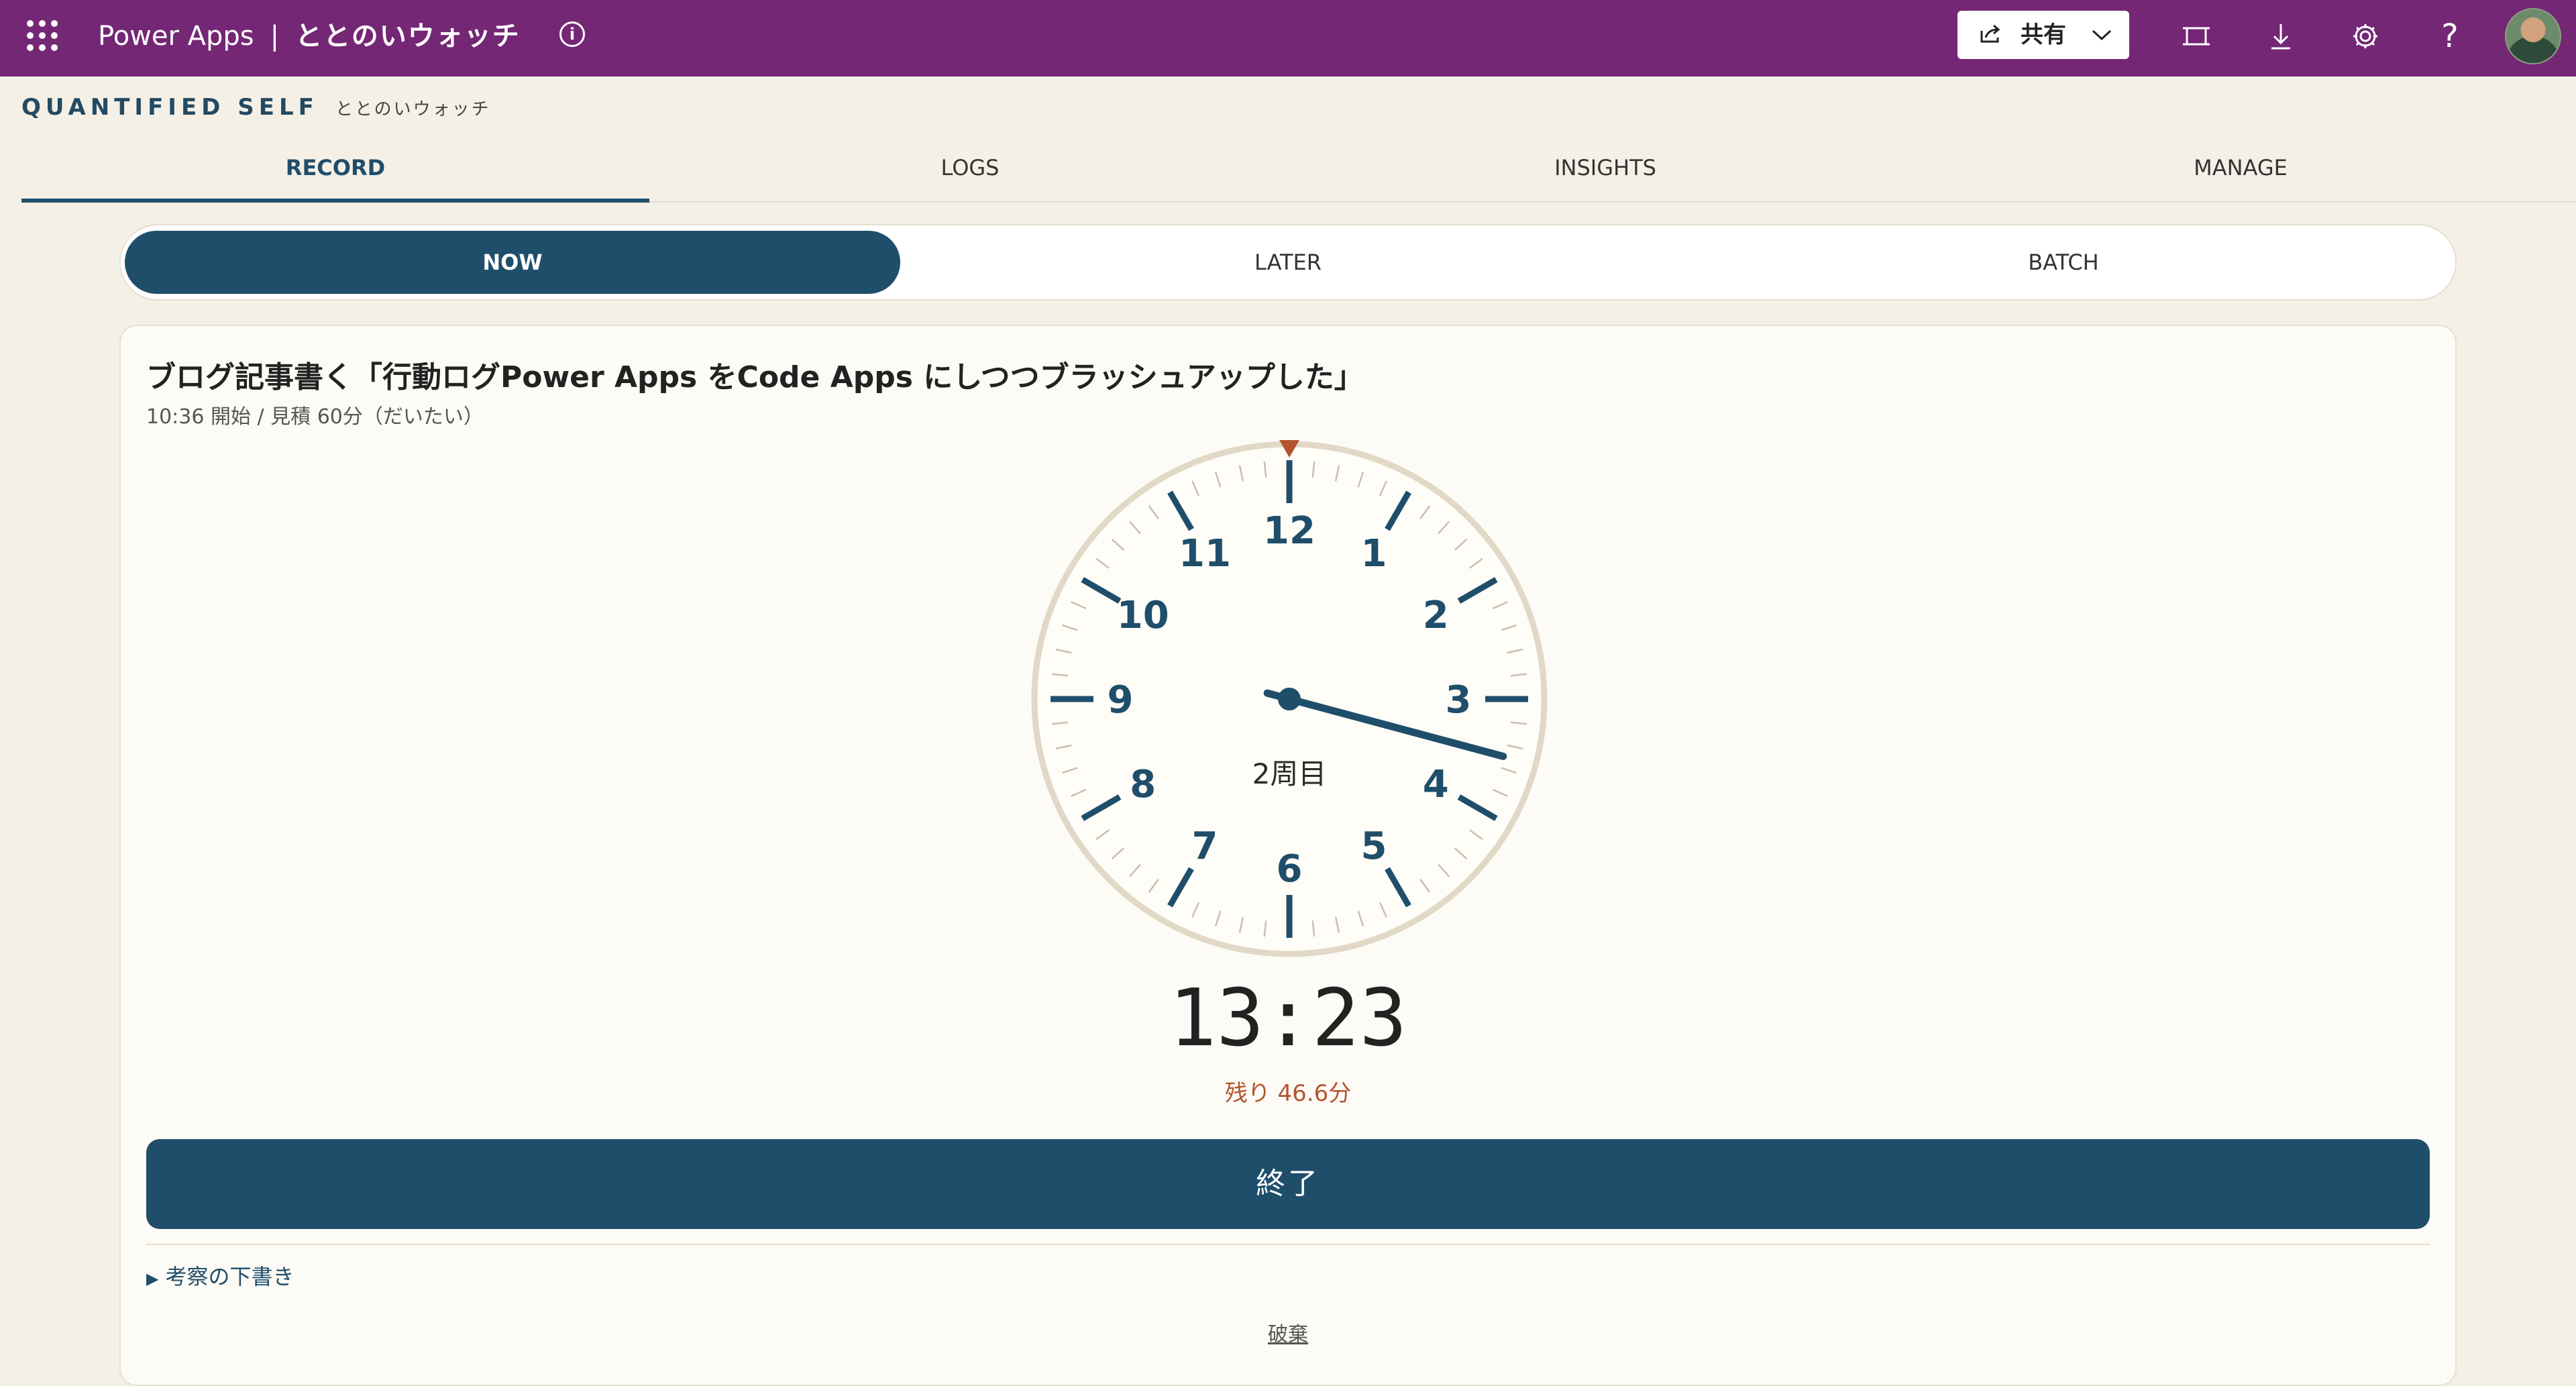 The height and width of the screenshot is (1386, 2576). I want to click on clock-number: 11, so click(1205, 554).